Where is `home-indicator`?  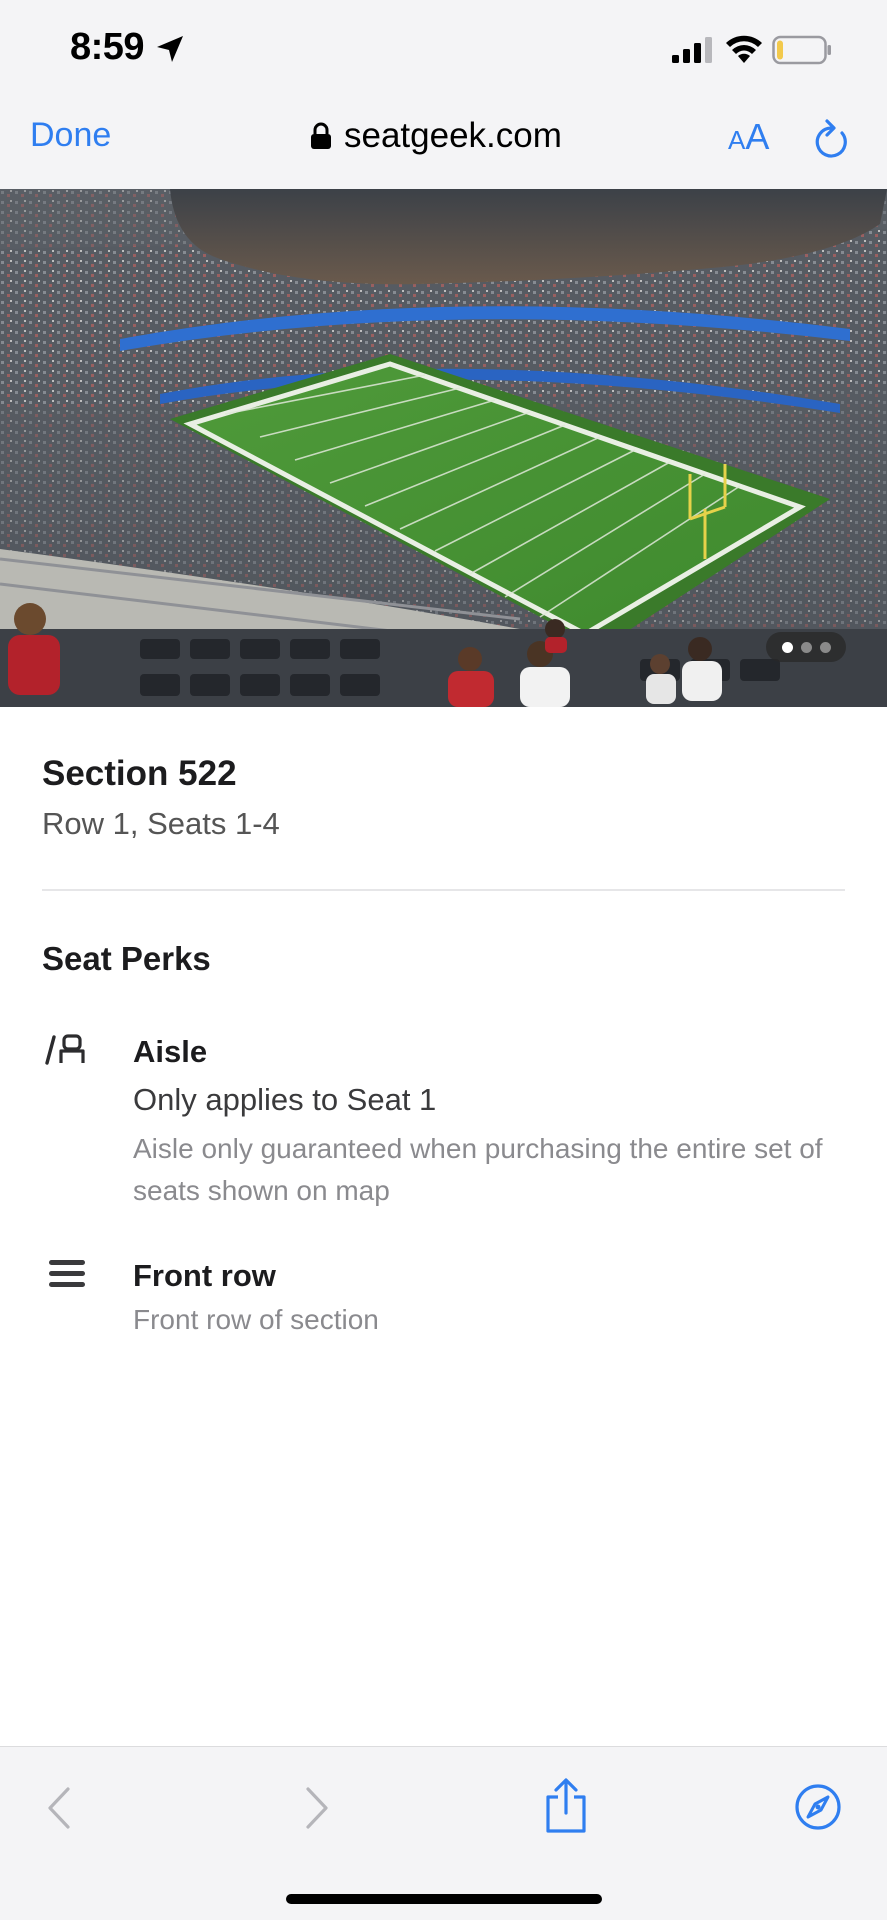 home-indicator is located at coordinates (444, 1899).